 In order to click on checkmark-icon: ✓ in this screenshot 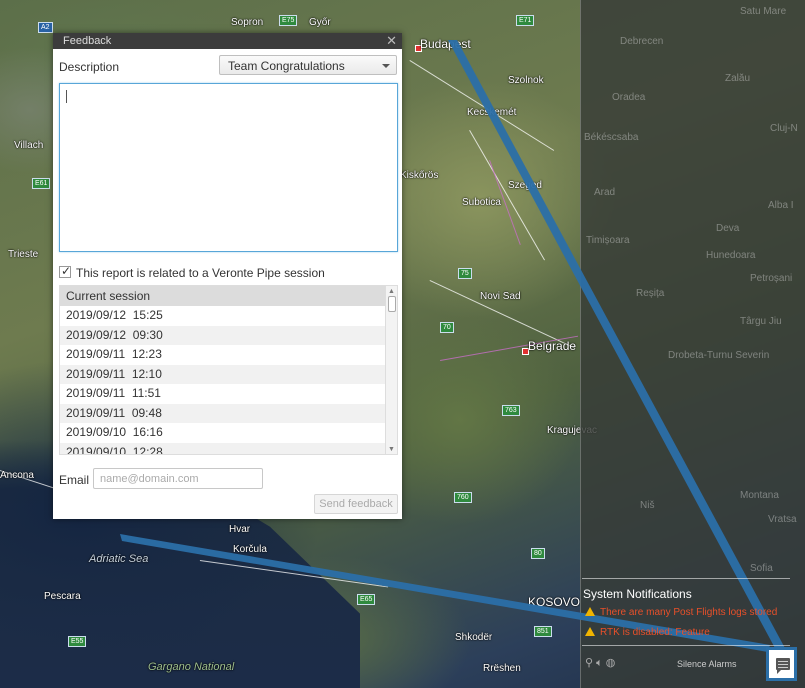, I will do `click(66, 271)`.